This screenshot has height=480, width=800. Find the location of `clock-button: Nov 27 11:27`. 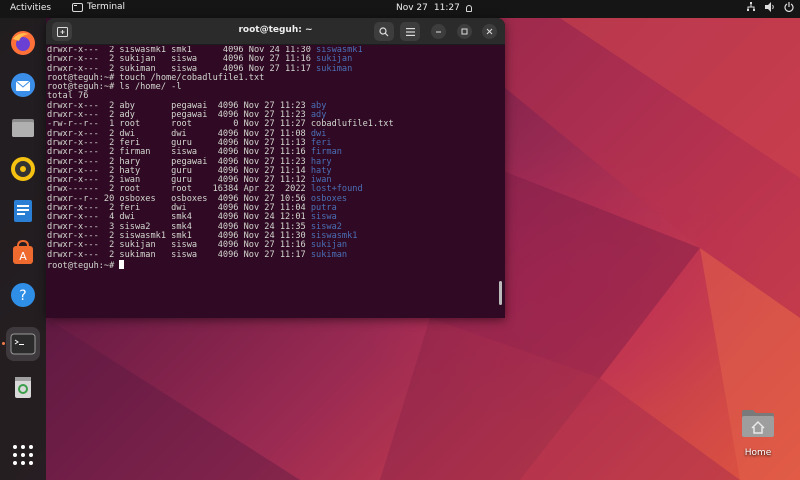

clock-button: Nov 27 11:27 is located at coordinates (434, 8).